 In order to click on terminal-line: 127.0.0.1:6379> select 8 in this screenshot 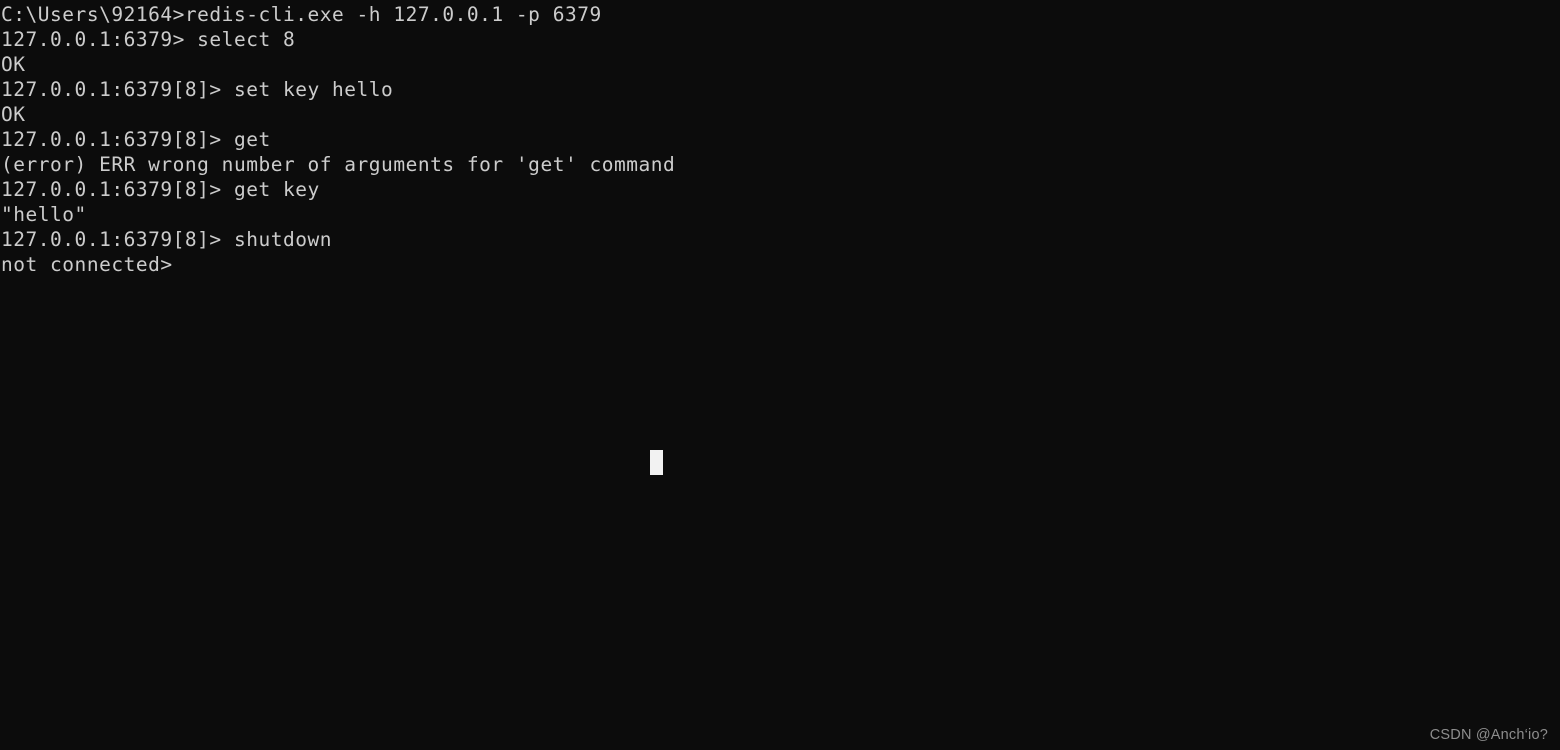, I will do `click(148, 39)`.